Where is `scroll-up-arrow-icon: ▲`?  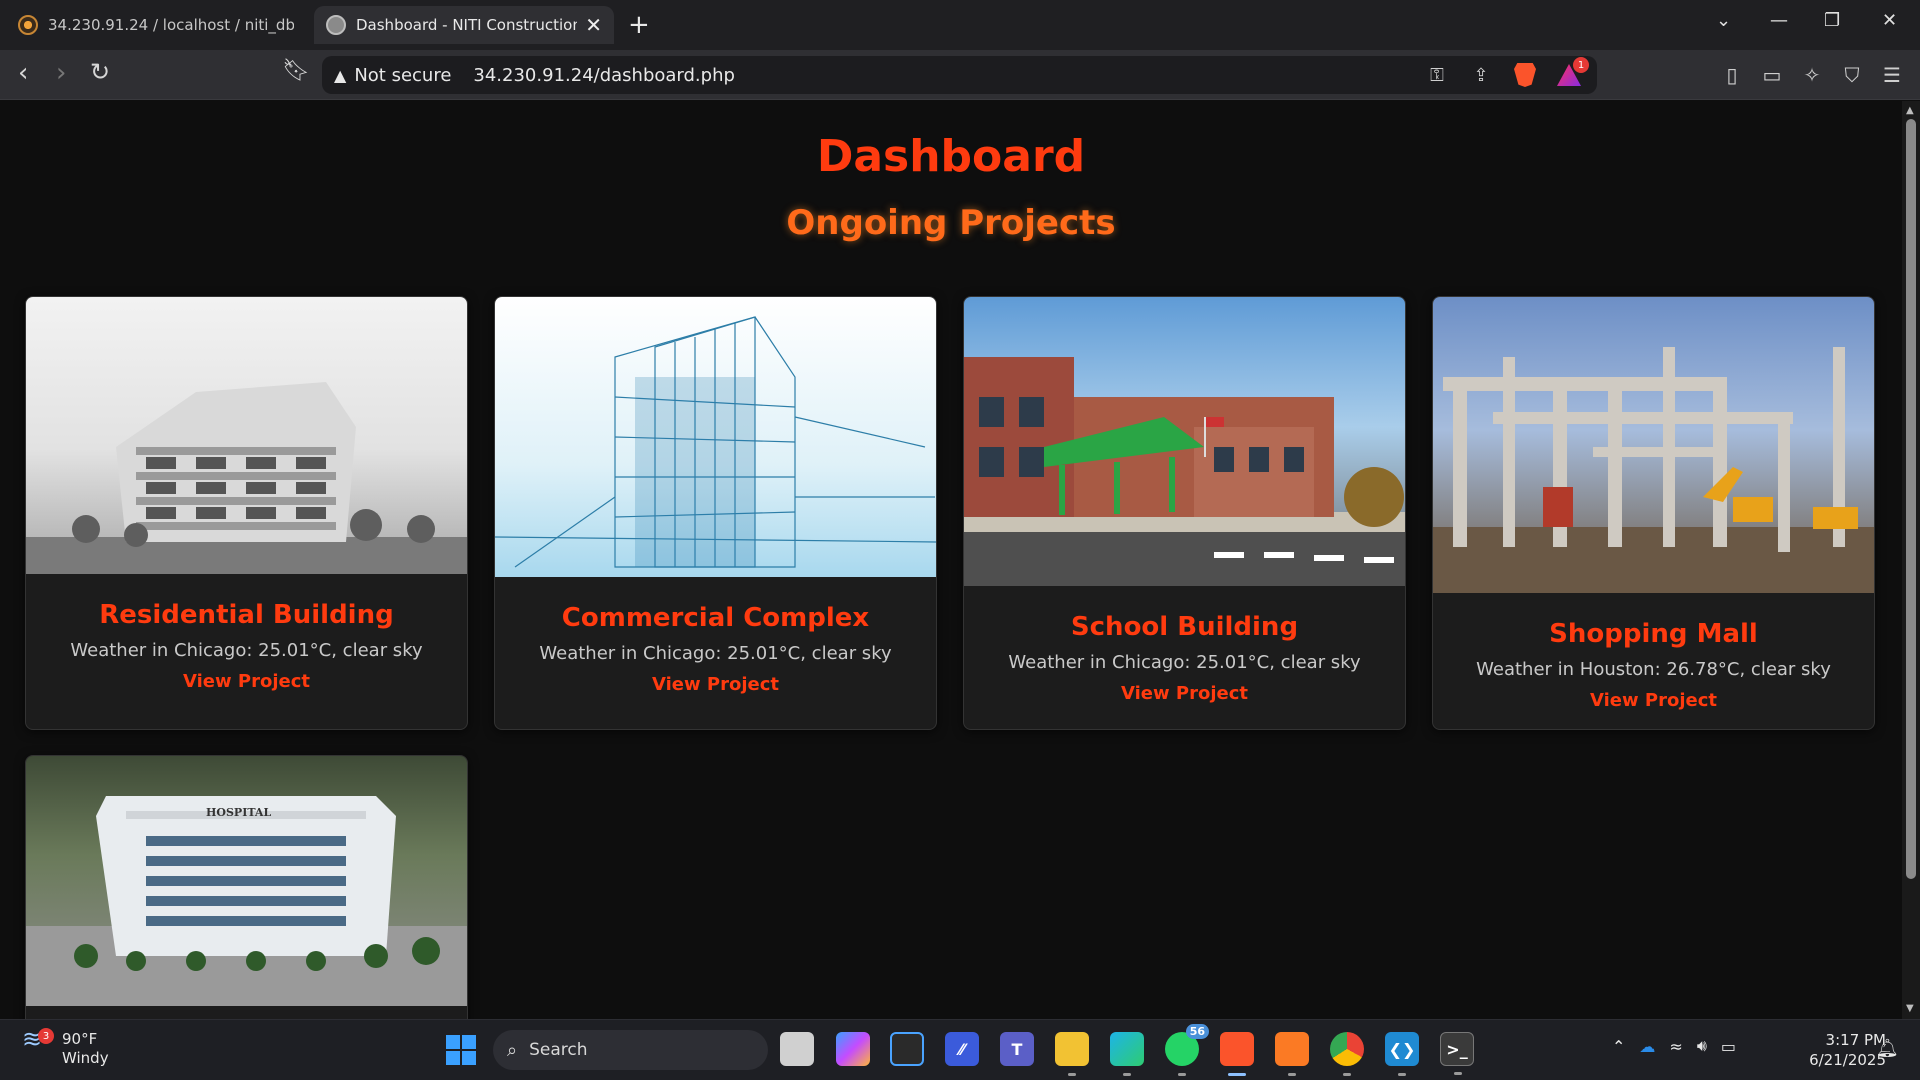 scroll-up-arrow-icon: ▲ is located at coordinates (1910, 110).